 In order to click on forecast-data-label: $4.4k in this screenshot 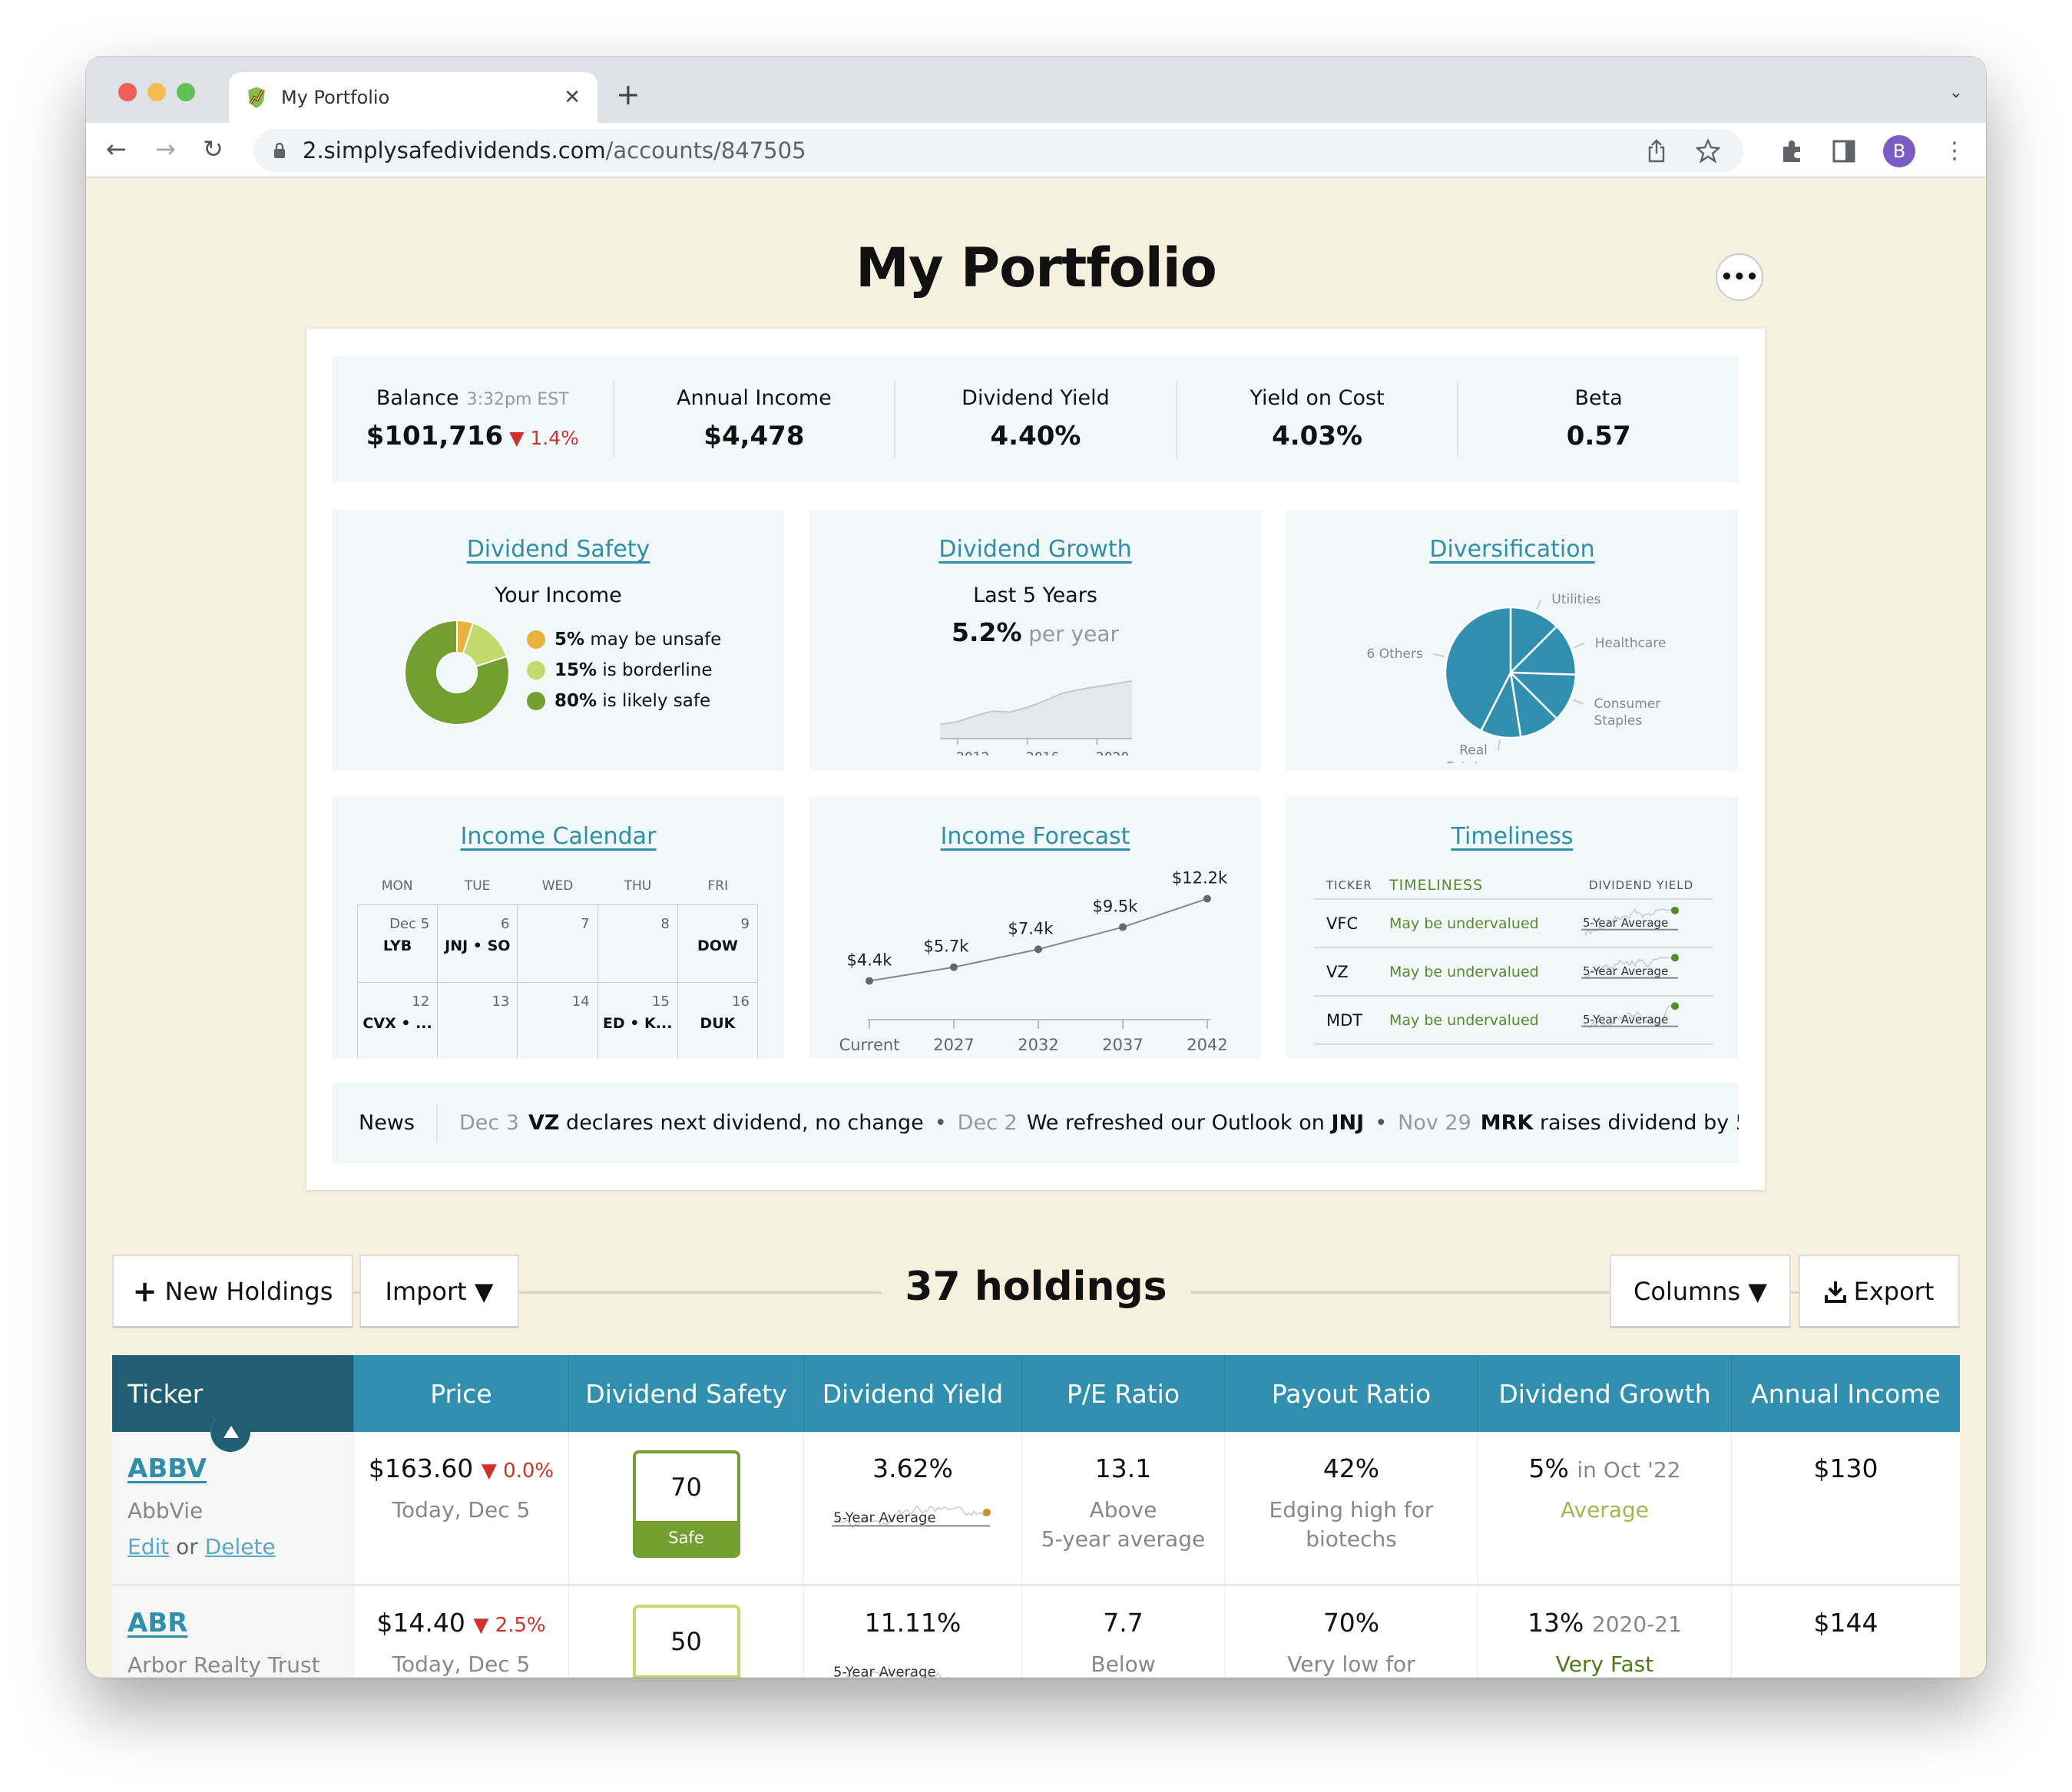, I will do `click(870, 961)`.